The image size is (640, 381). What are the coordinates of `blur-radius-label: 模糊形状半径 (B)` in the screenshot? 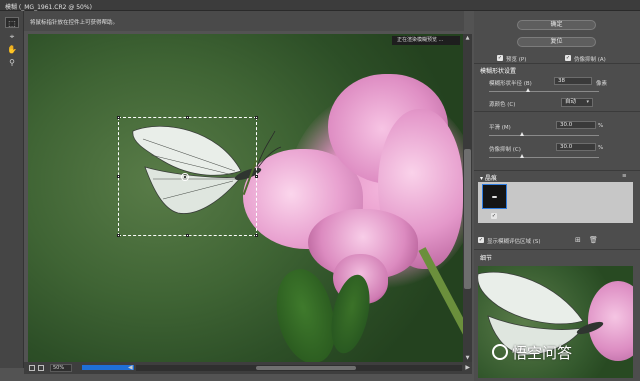 It's located at (510, 84).